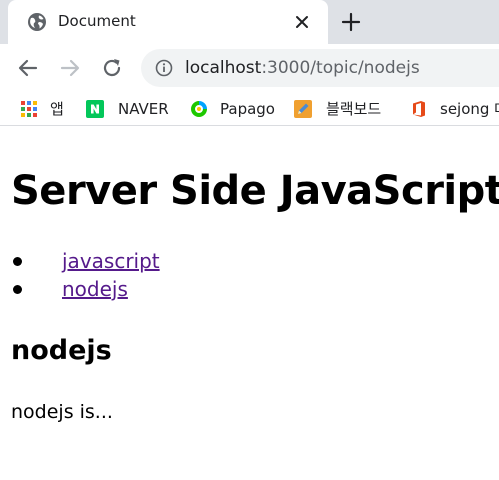  I want to click on list-item: nodejs, so click(86, 289).